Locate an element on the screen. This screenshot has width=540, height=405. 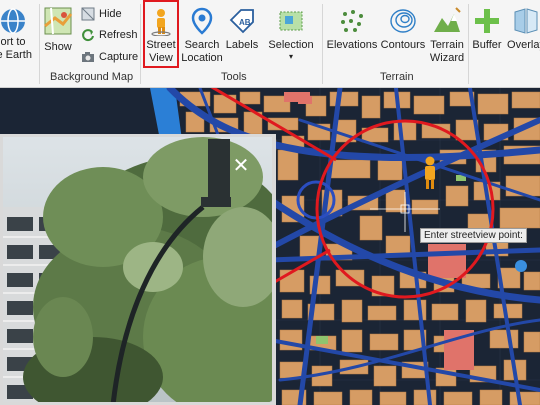
refresh-button: Refresh is located at coordinates (109, 35).